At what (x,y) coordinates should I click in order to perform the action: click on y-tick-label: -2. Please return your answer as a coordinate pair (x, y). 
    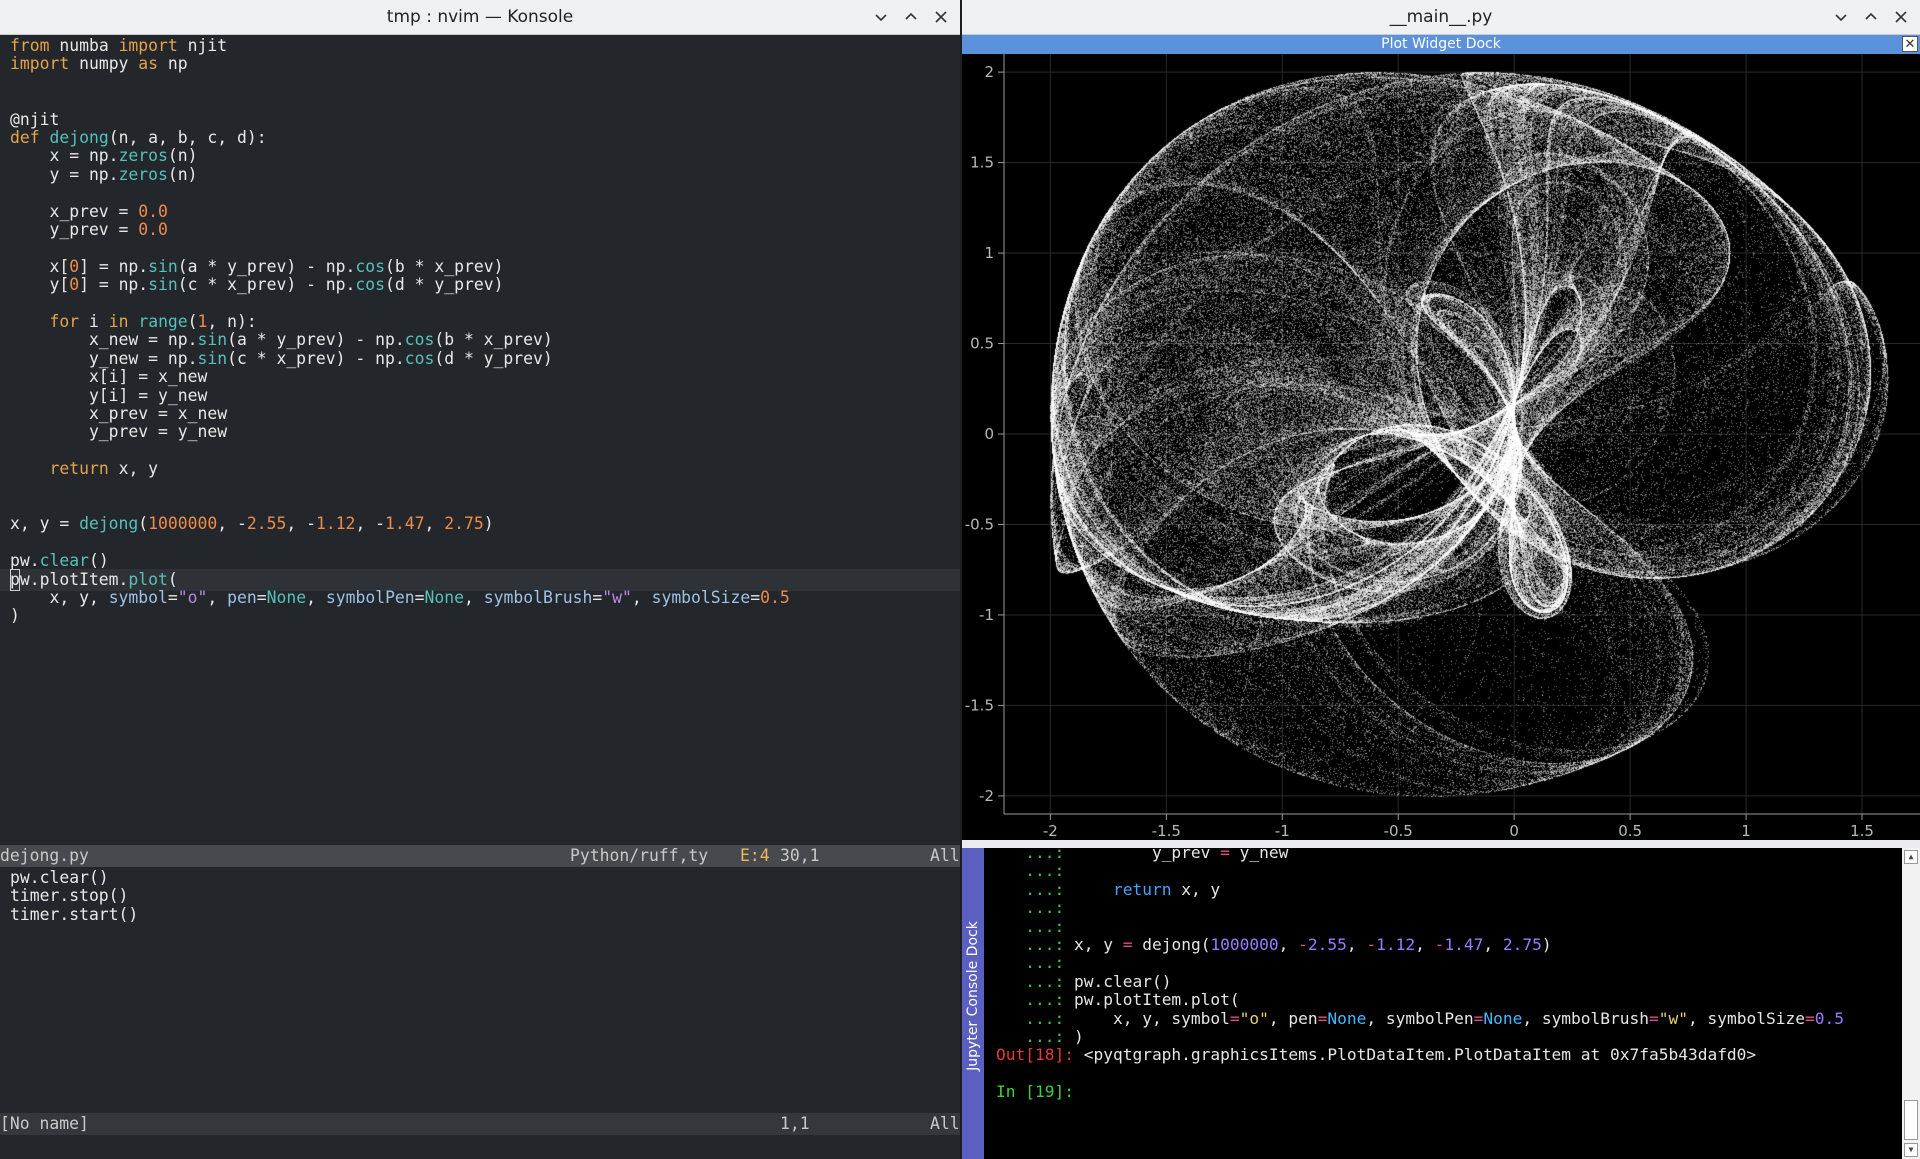
    Looking at the image, I should click on (986, 796).